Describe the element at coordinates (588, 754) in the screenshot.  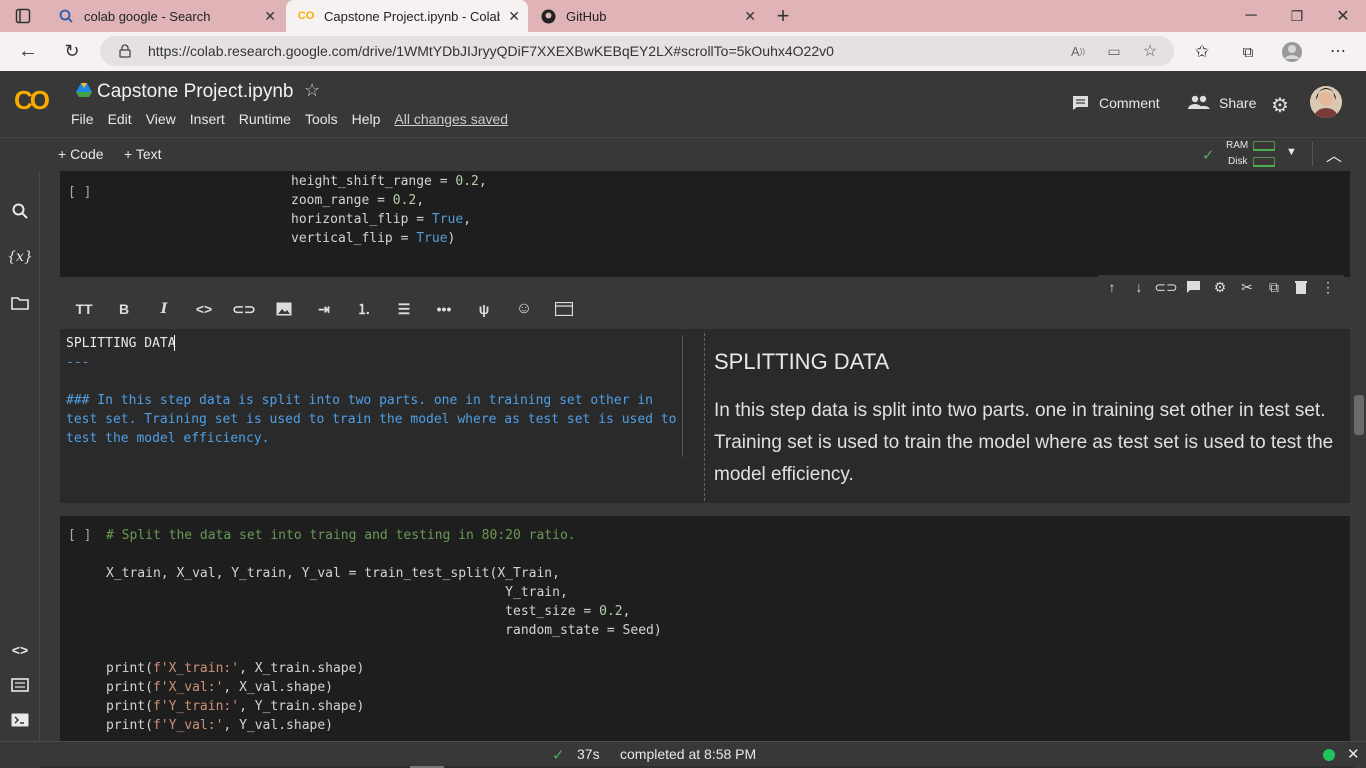
I see `execution-duration: 37s` at that location.